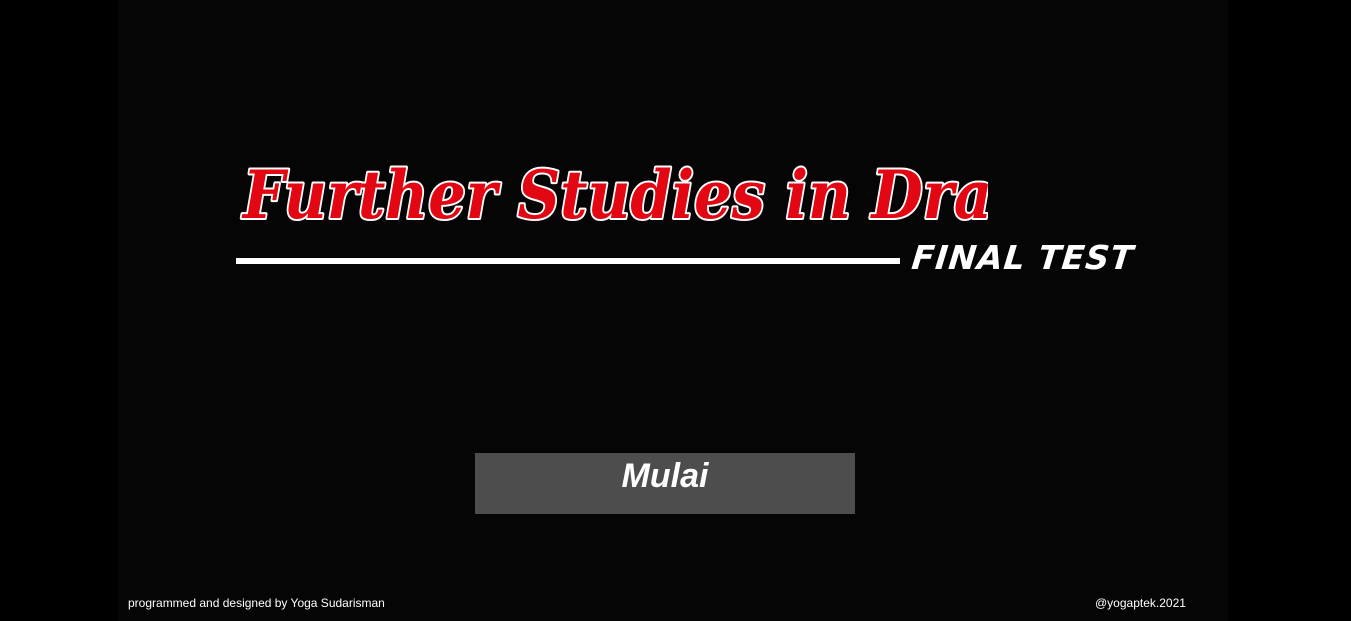  I want to click on page-subtitle: FINAL TEST, so click(1022, 257).